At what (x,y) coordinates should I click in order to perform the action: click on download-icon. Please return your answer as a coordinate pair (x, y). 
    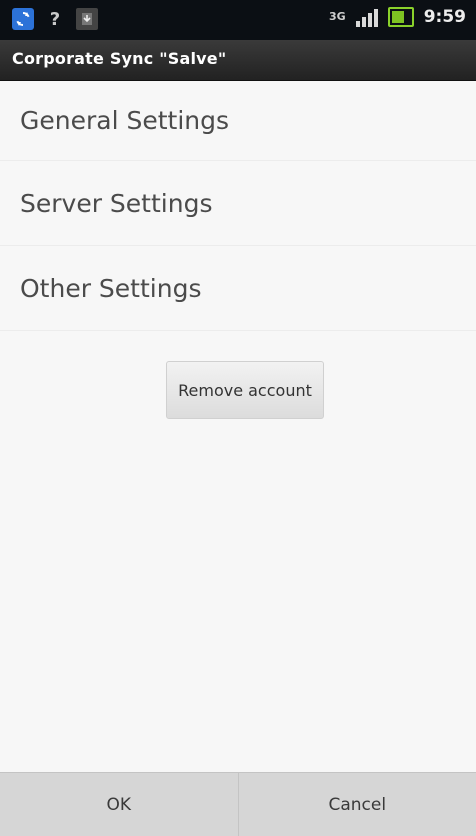
    Looking at the image, I should click on (87, 19).